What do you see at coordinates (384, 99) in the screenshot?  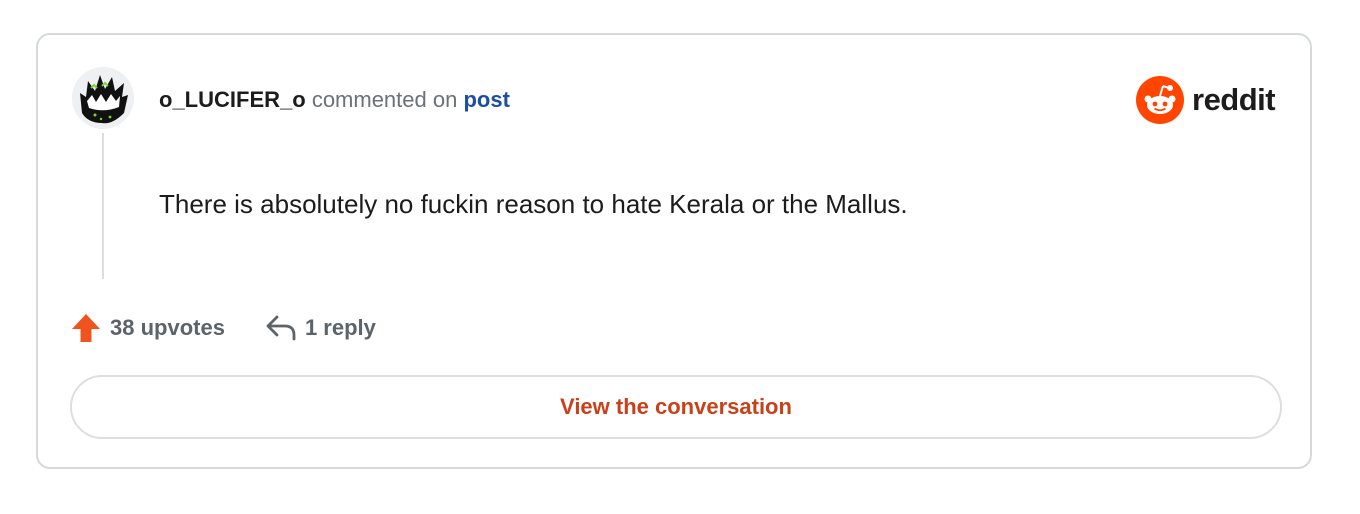 I see `byline-action-text: commented on` at bounding box center [384, 99].